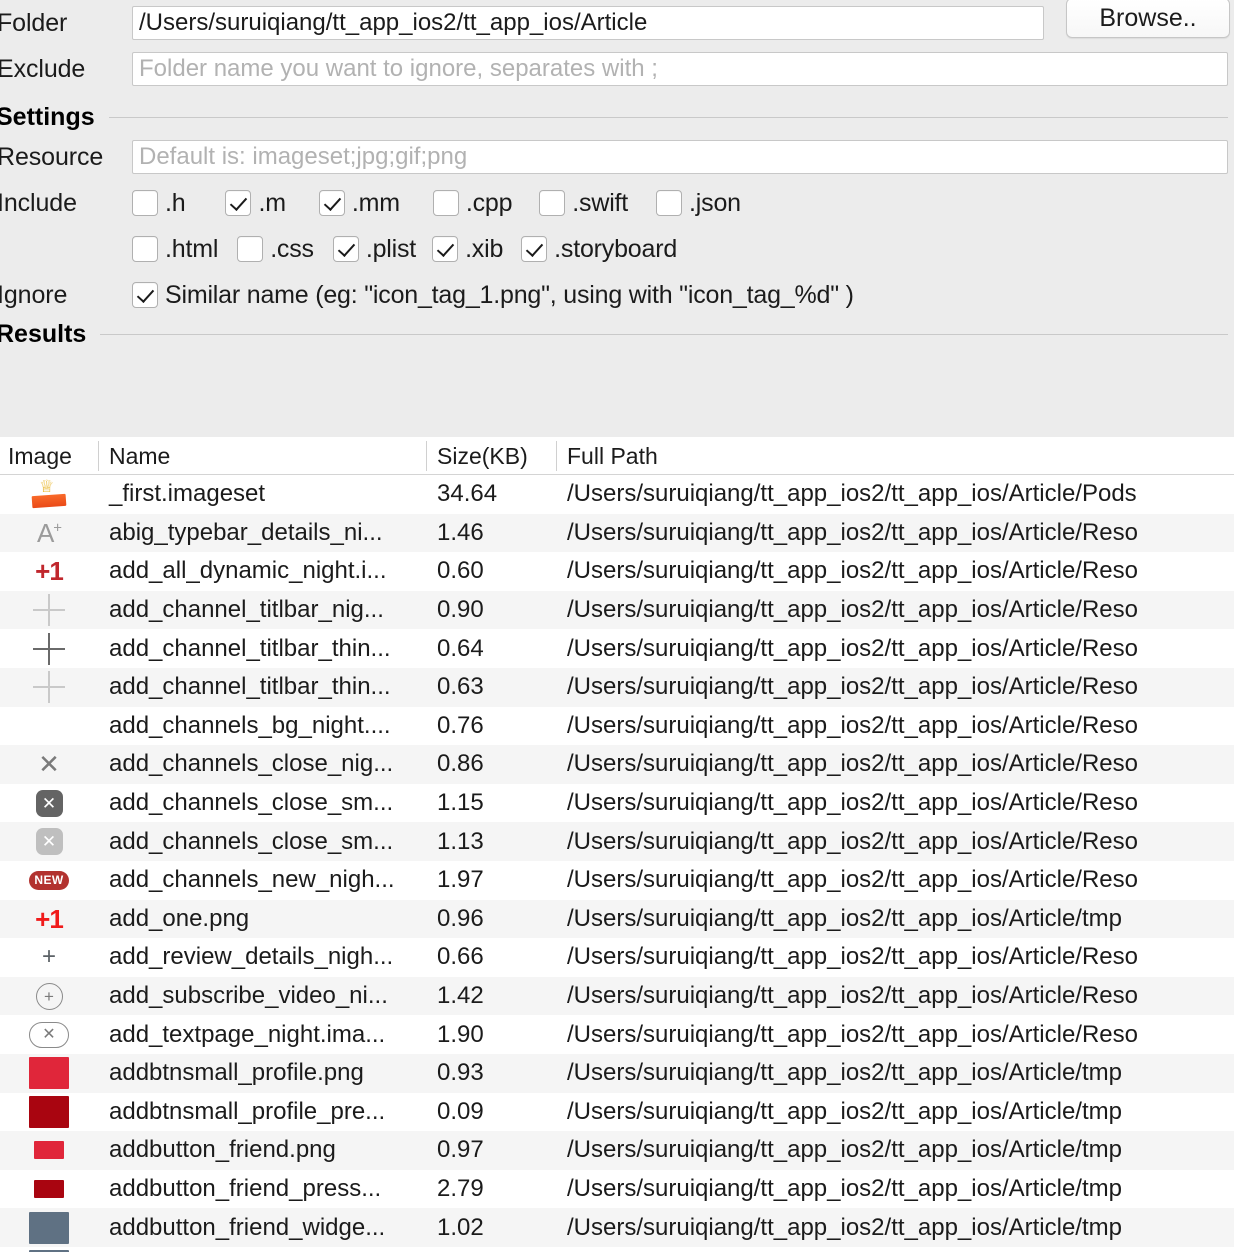 This screenshot has height=1252, width=1234. I want to click on checkbox-item-swift: .swift, so click(583, 203).